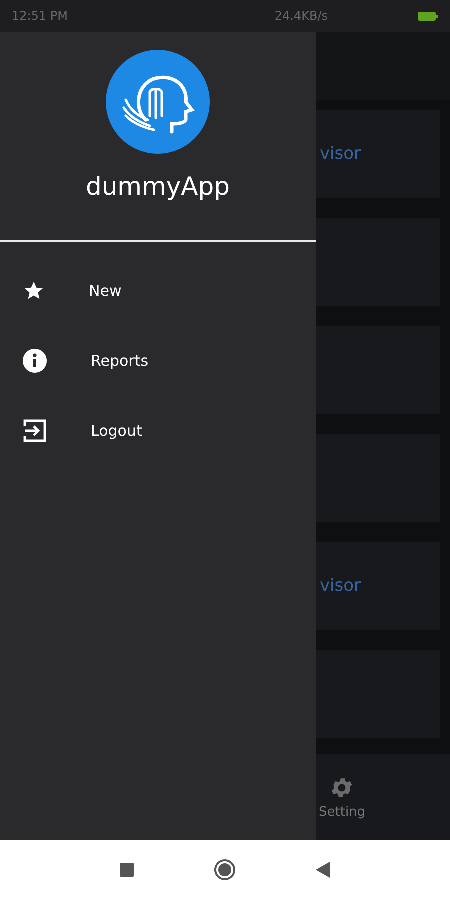 The width and height of the screenshot is (450, 900). What do you see at coordinates (158, 186) in the screenshot?
I see `app-name: dummyApp` at bounding box center [158, 186].